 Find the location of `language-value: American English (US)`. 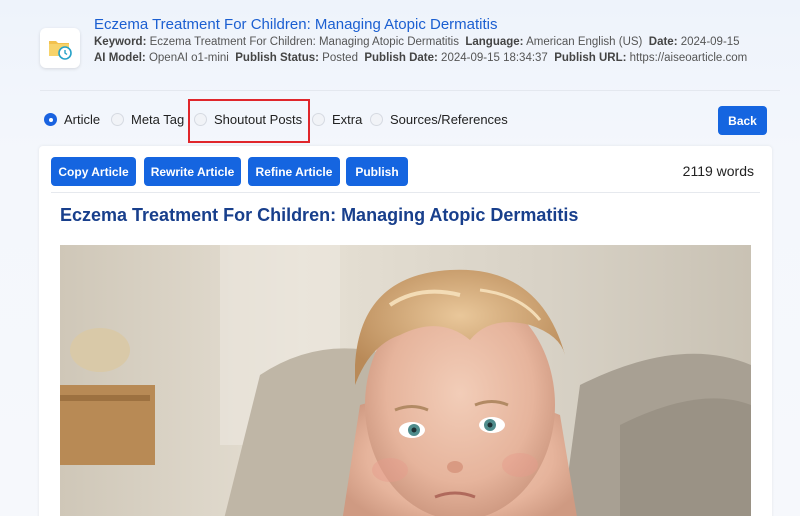

language-value: American English (US) is located at coordinates (584, 42).